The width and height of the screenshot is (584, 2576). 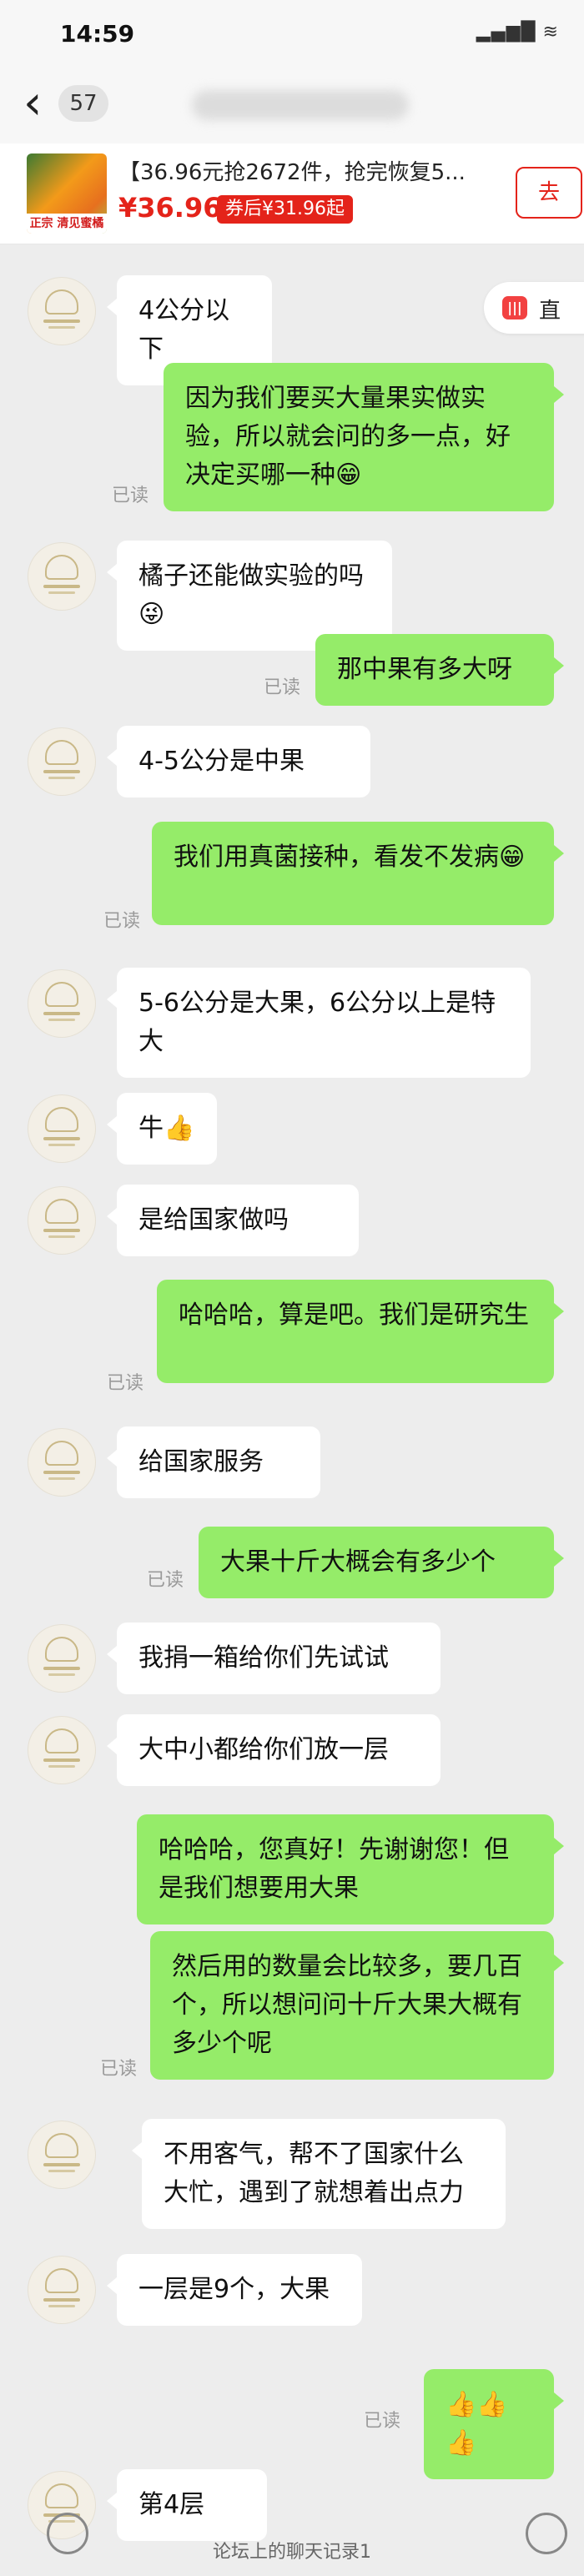 I want to click on outgoing-message-bubble: 大果十斤大概会有多少个, so click(x=381, y=1562).